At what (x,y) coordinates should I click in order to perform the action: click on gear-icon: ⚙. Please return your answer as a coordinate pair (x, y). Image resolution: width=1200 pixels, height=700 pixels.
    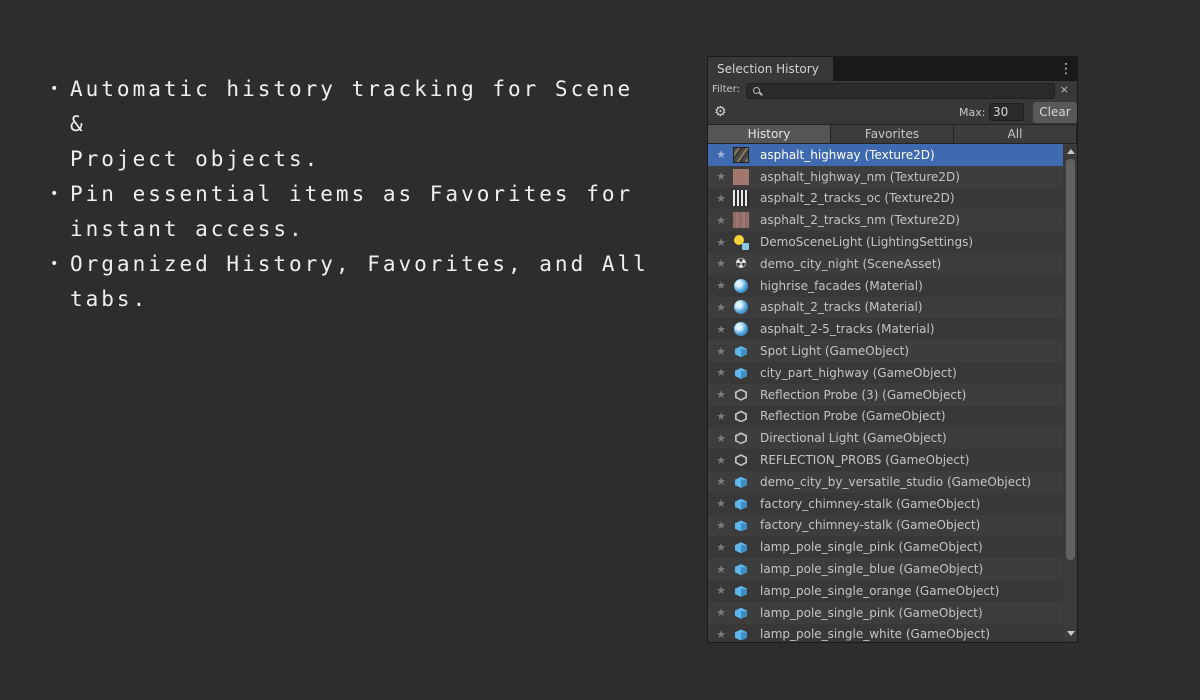
    Looking at the image, I should click on (721, 112).